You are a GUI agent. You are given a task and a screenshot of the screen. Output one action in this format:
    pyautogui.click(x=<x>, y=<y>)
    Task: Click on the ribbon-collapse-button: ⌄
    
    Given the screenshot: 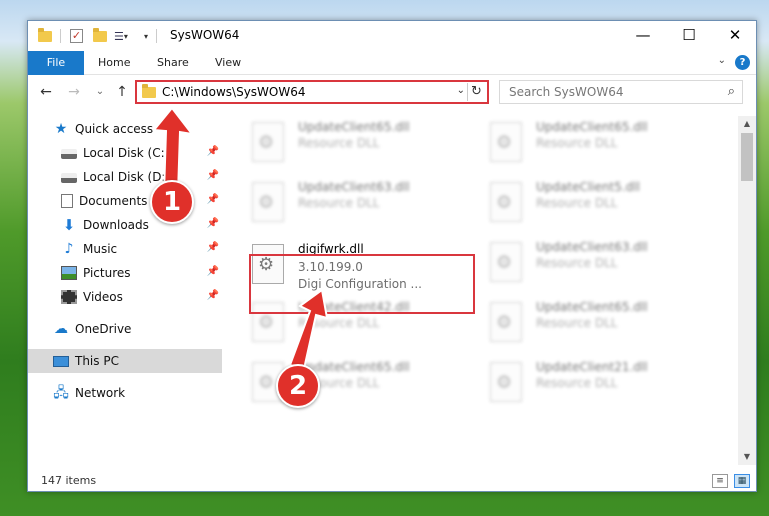 What is the action you would take?
    pyautogui.click(x=722, y=60)
    